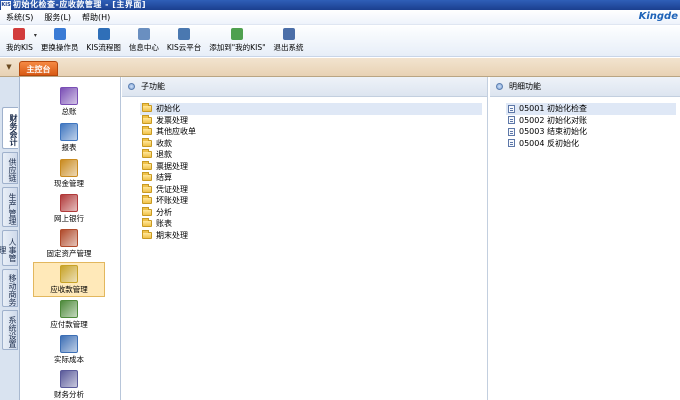  What do you see at coordinates (19, 47) in the screenshot?
I see `toolbar-button-label: 我的KIS` at bounding box center [19, 47].